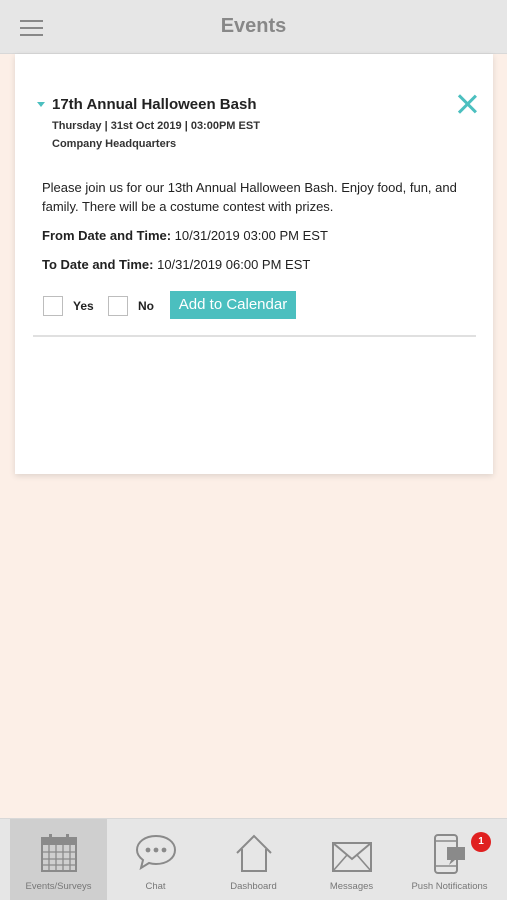  I want to click on tab-dashboard: Dashboard, so click(253, 859).